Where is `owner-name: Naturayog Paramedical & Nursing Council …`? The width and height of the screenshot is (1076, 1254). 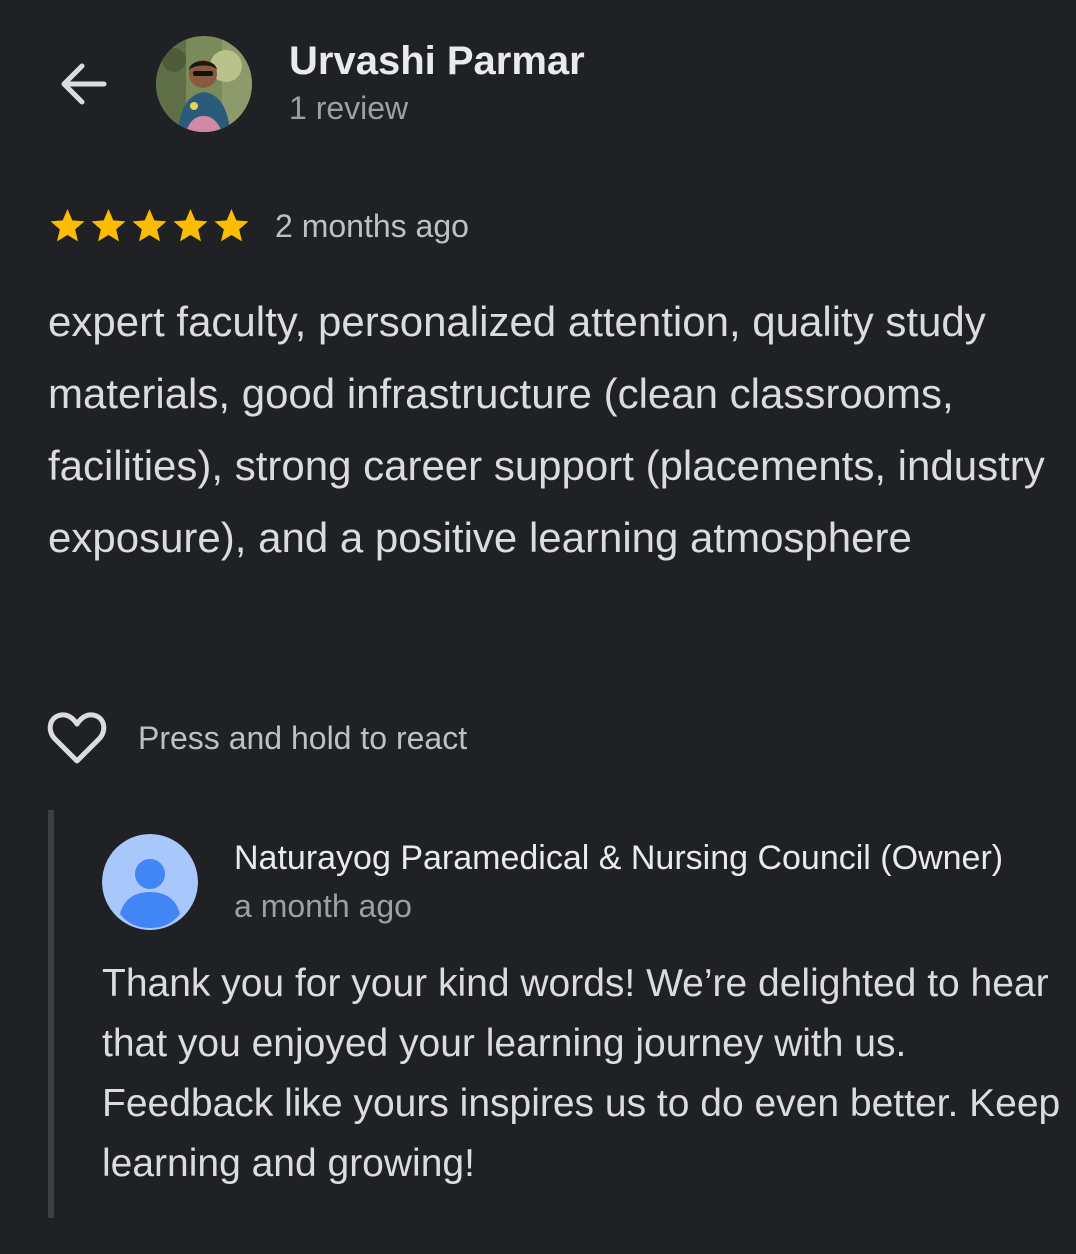 owner-name: Naturayog Paramedical & Nursing Council … is located at coordinates (619, 858).